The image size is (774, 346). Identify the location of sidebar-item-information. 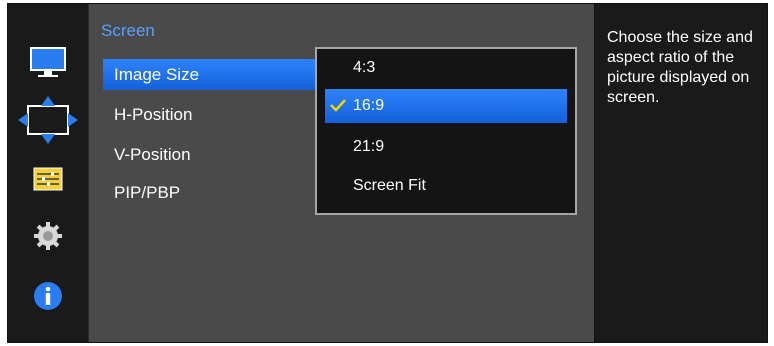
(48, 296).